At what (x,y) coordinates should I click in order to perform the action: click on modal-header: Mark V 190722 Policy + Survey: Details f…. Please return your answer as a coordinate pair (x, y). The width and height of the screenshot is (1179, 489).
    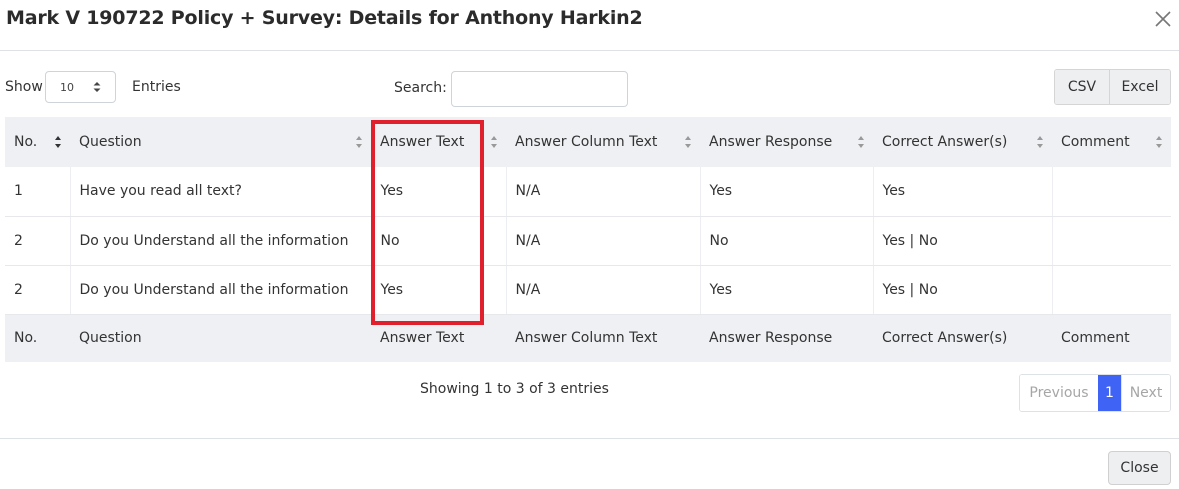
    Looking at the image, I should click on (589, 25).